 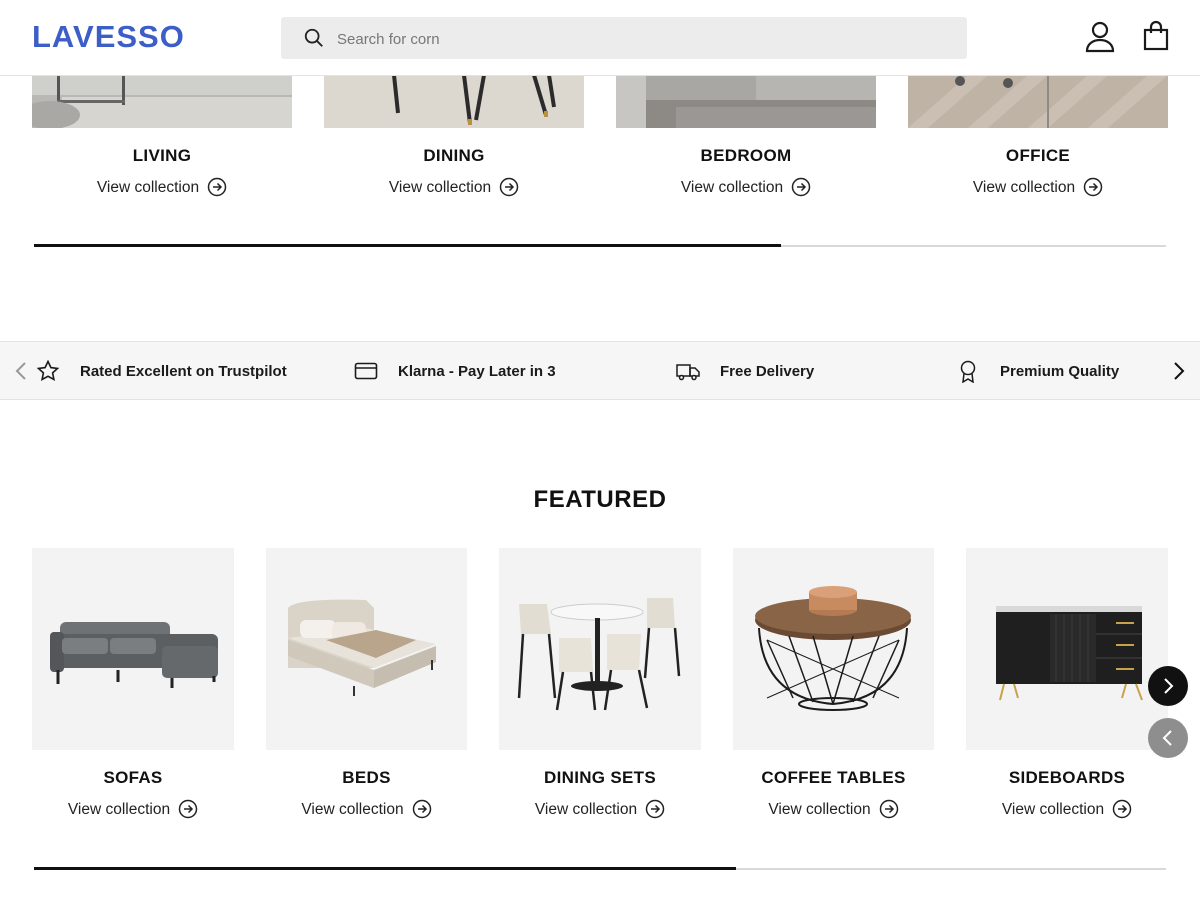 I want to click on featured-card-coffee-tables: COFFEE TABLES View collection, so click(x=833, y=688).